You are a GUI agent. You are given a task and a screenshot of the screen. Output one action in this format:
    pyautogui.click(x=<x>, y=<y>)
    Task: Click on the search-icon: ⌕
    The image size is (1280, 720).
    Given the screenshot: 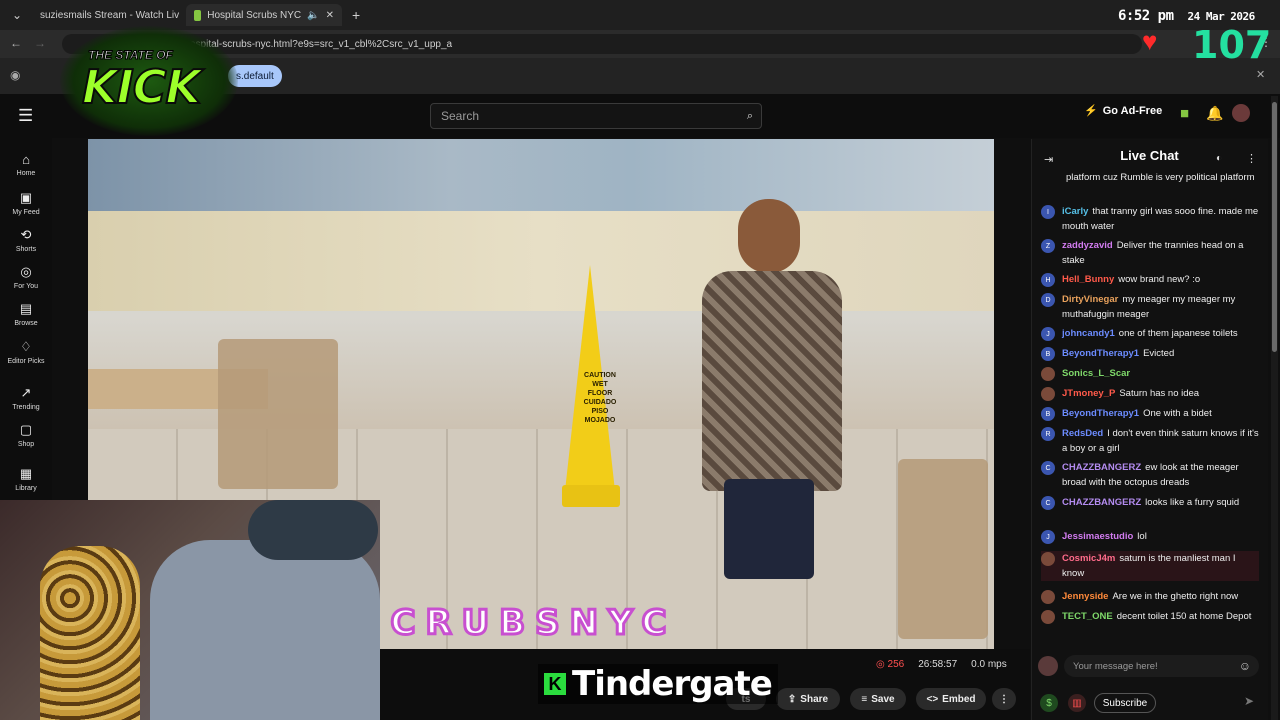 What is the action you would take?
    pyautogui.click(x=750, y=116)
    